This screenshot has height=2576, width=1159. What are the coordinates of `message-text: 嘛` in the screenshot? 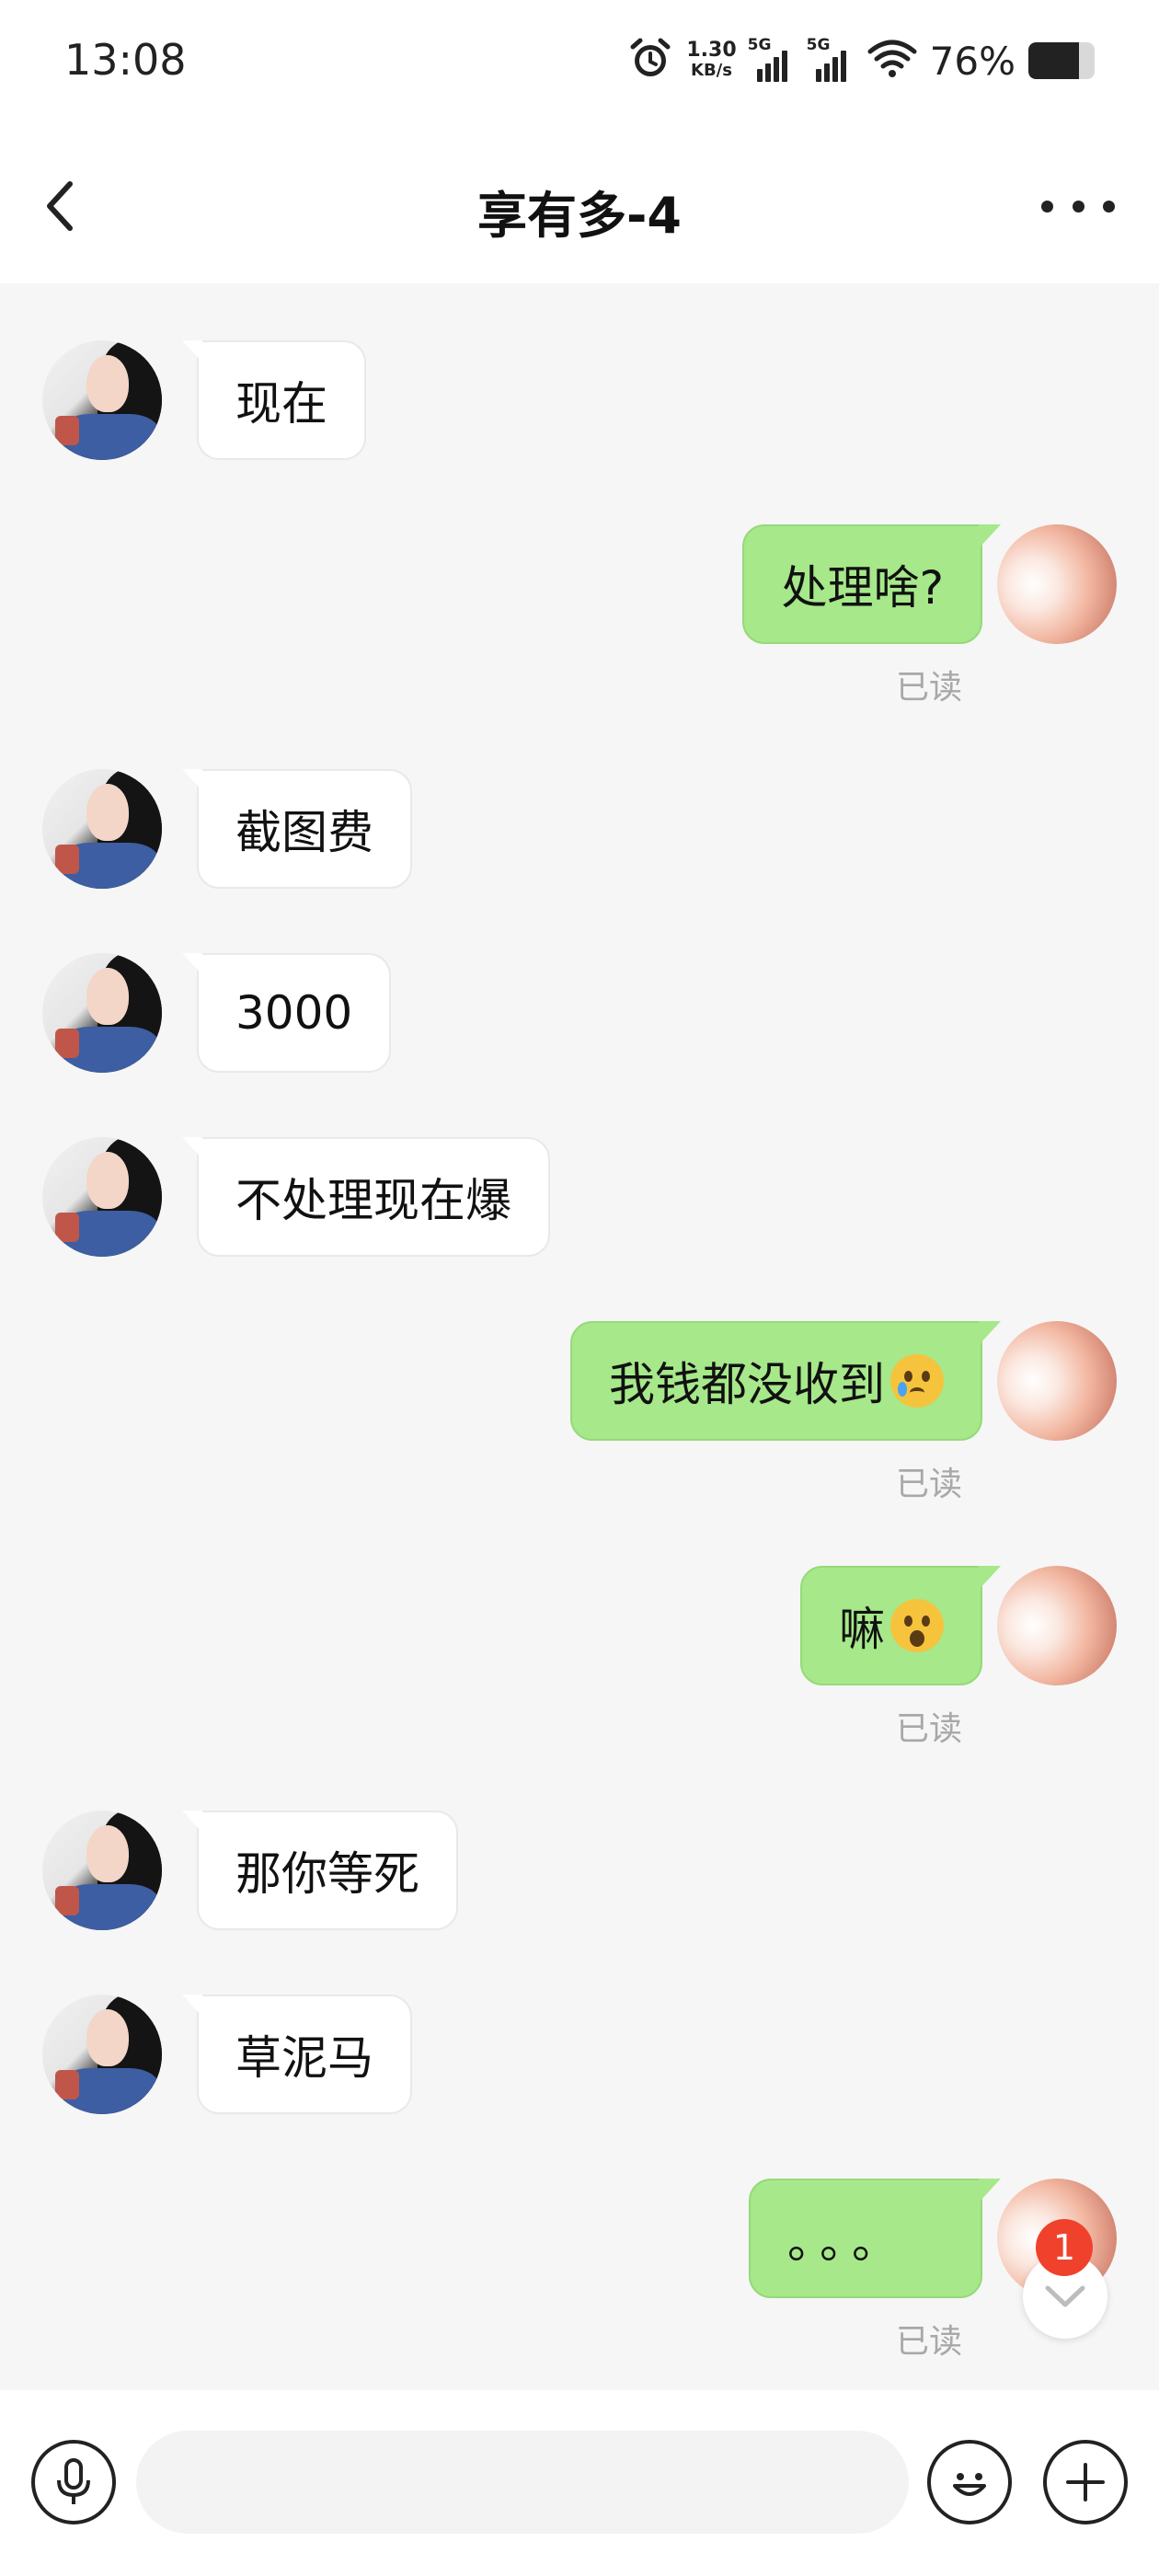 It's located at (862, 1629).